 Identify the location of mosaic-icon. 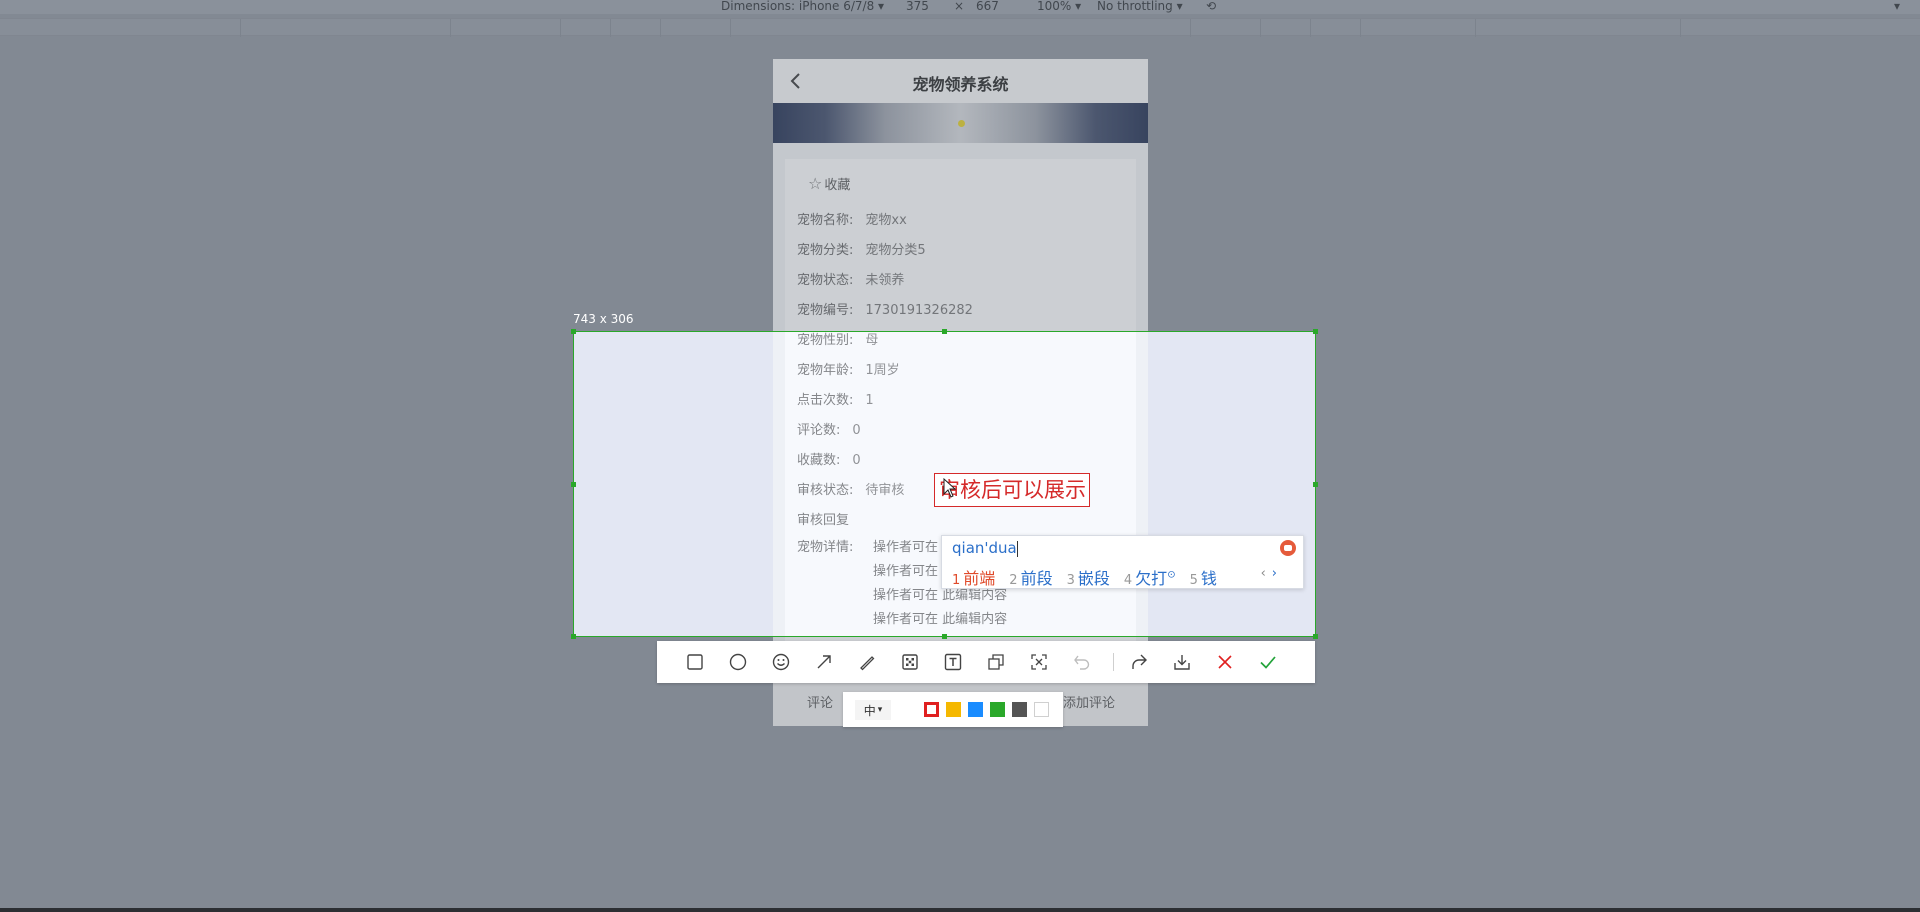
(910, 662).